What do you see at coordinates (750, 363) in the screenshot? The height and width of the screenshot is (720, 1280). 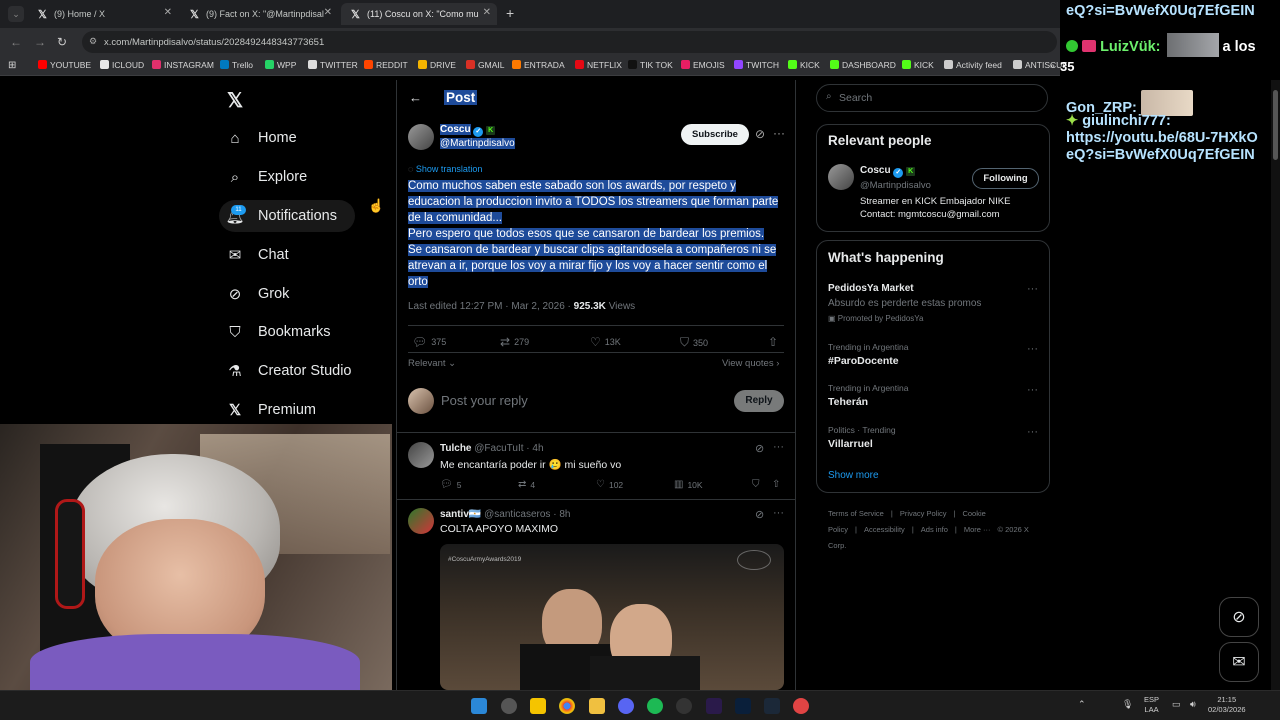 I see `view-quotes-link: View quotes ›` at bounding box center [750, 363].